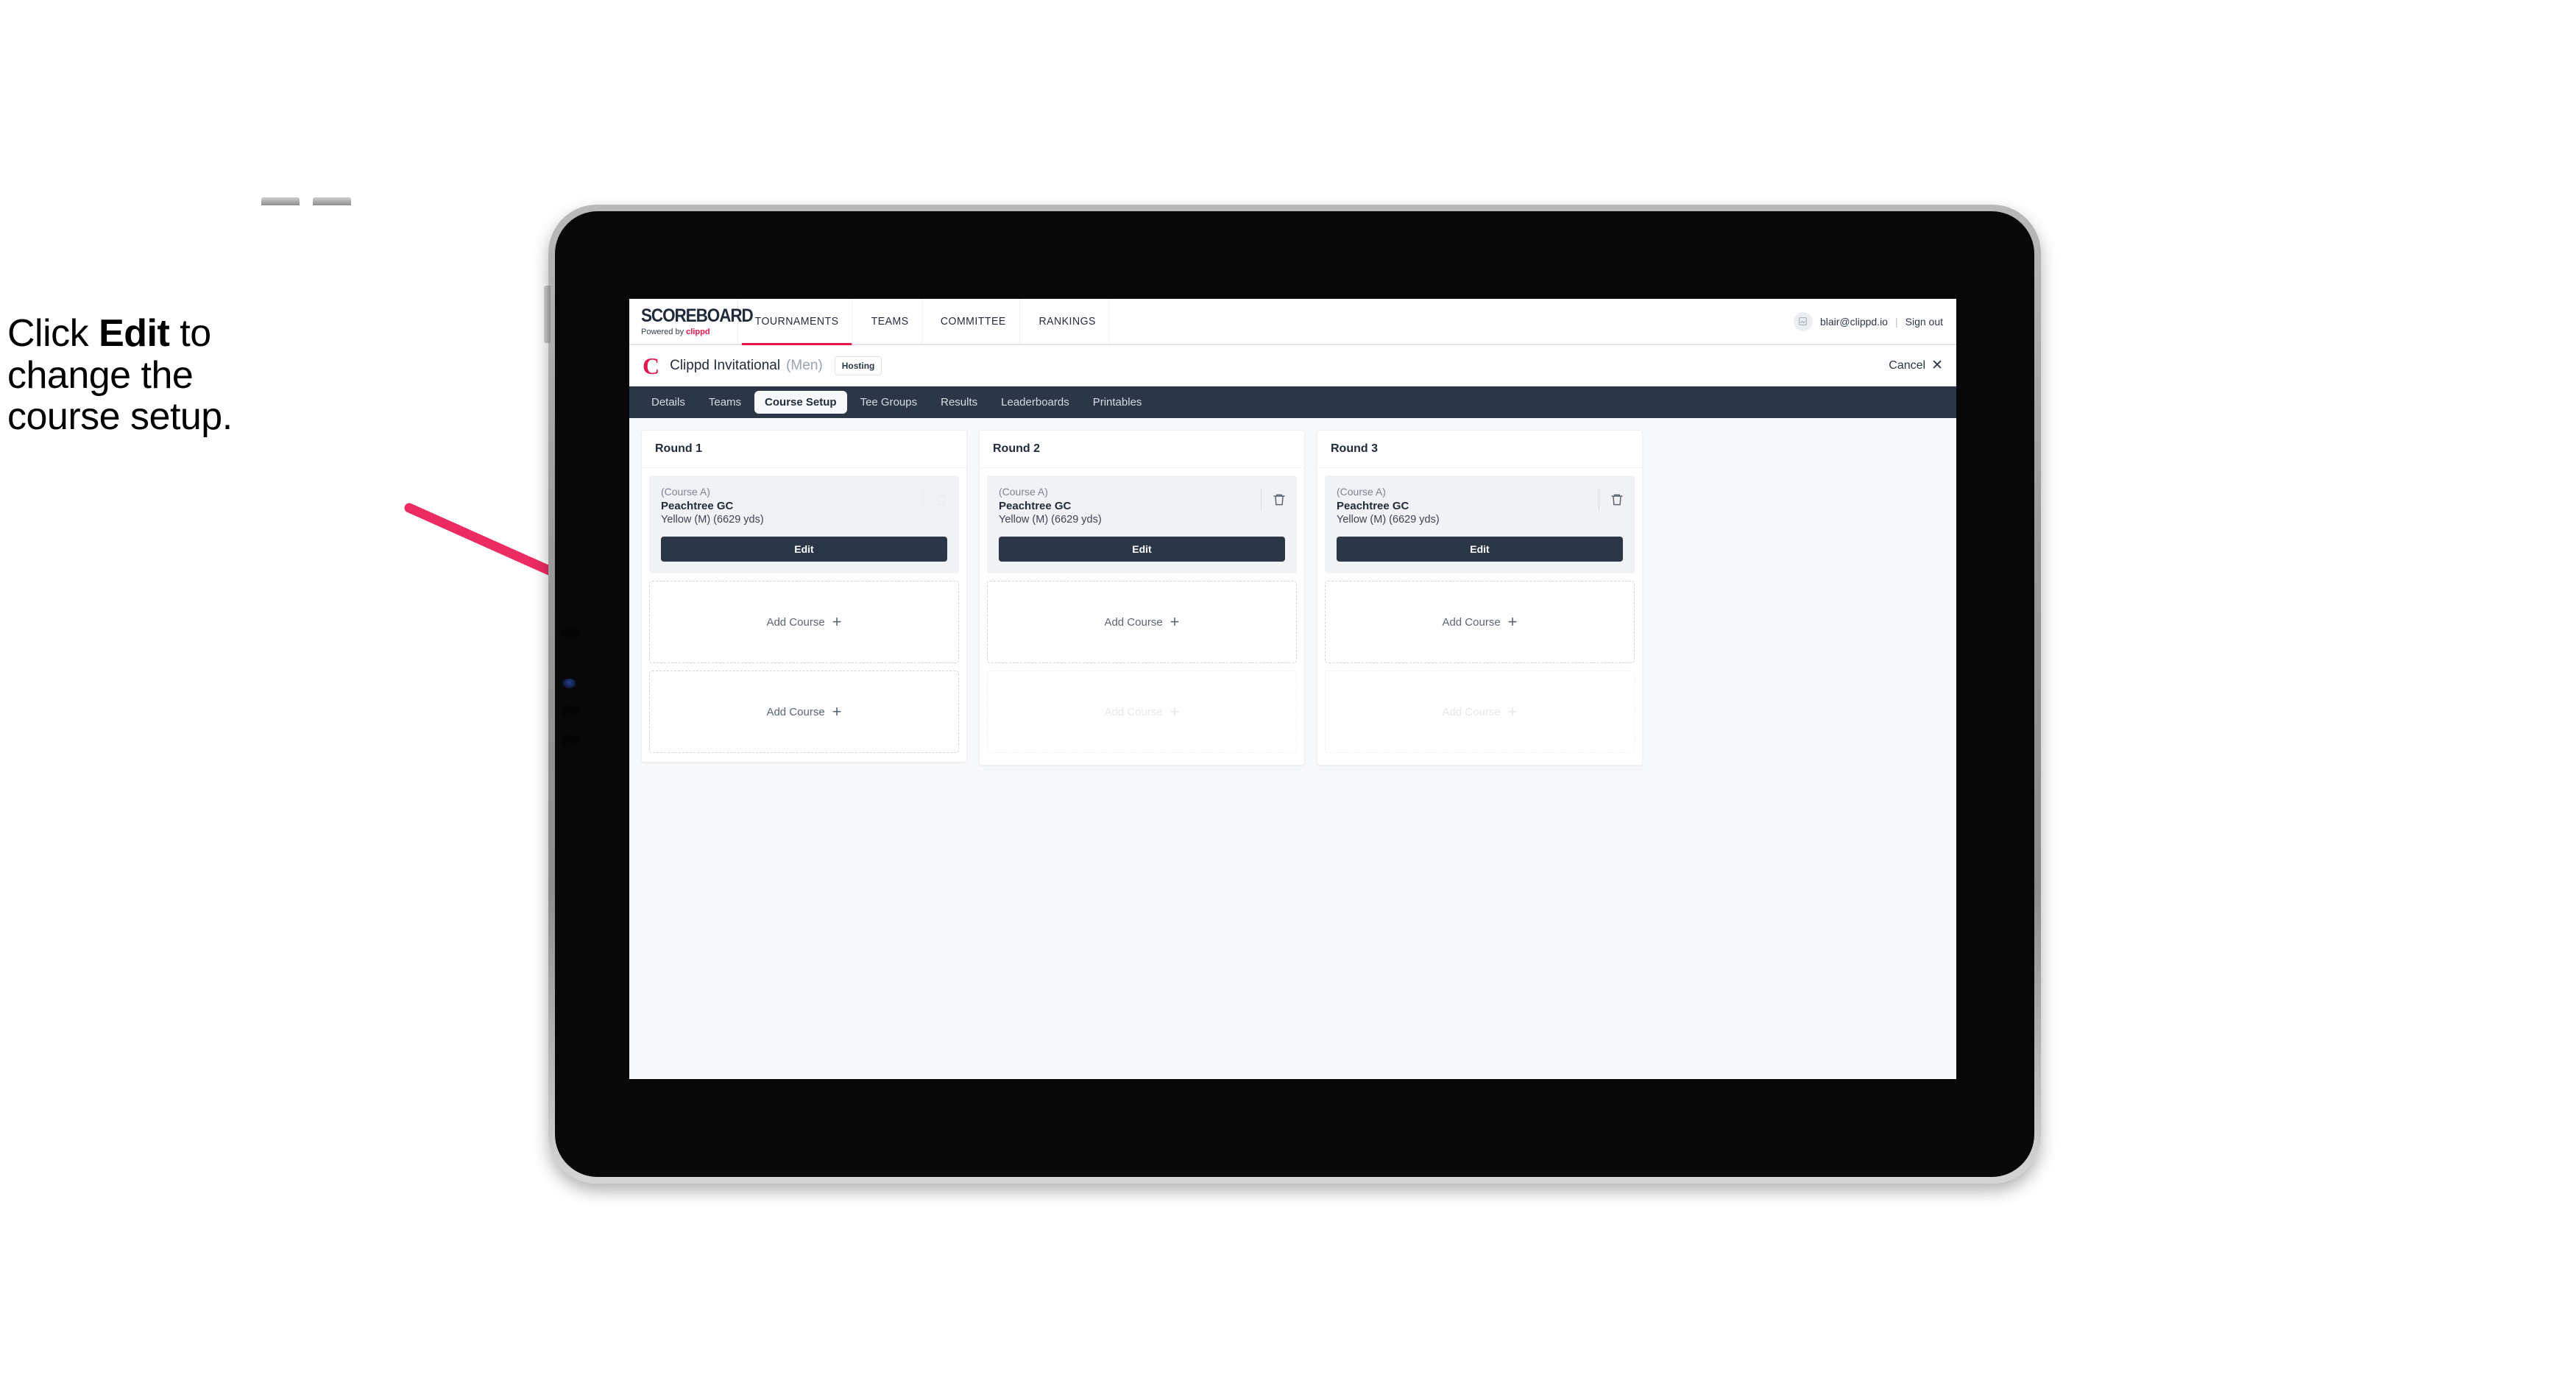 The image size is (2576, 1386). I want to click on round-title: Round 3, so click(1479, 449).